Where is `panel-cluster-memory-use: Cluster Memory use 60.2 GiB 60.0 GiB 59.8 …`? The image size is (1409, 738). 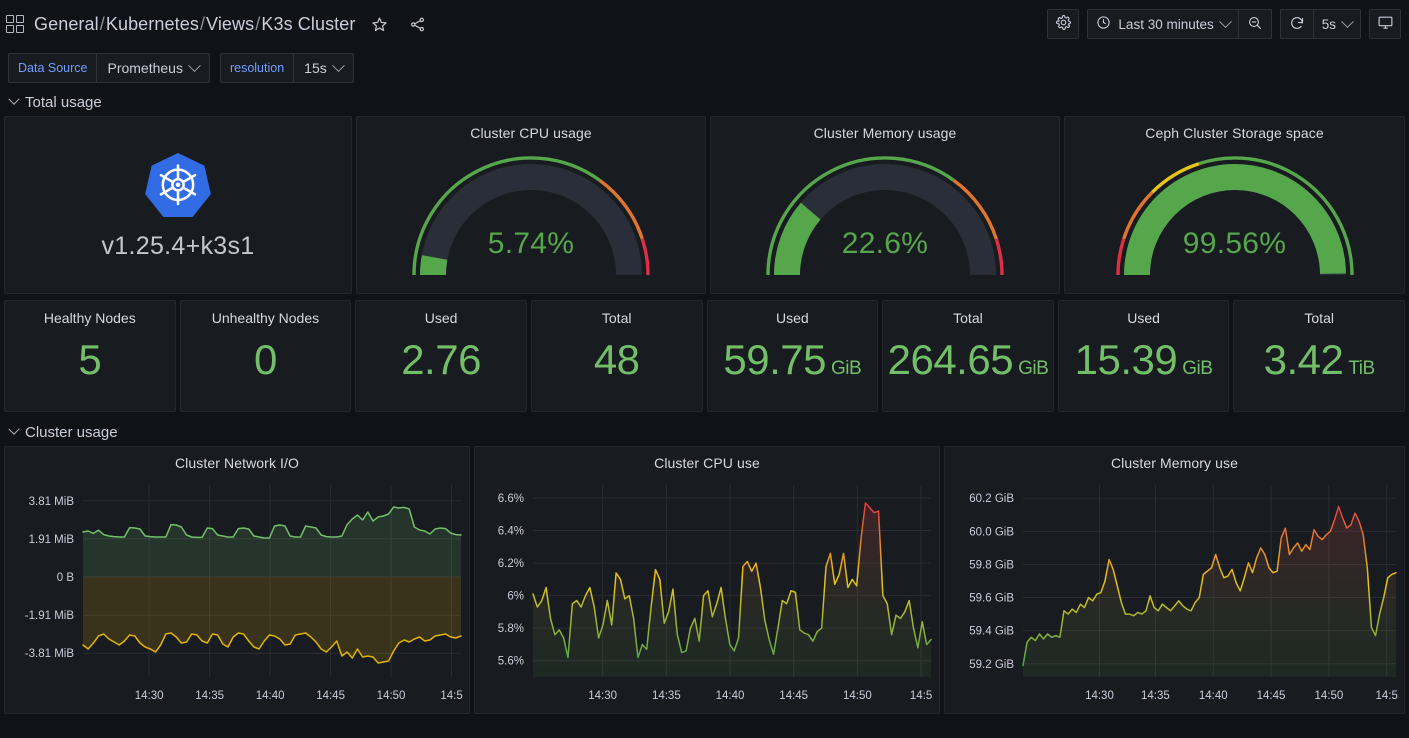
panel-cluster-memory-use: Cluster Memory use 60.2 GiB 60.0 GiB 59.8 … is located at coordinates (1174, 580).